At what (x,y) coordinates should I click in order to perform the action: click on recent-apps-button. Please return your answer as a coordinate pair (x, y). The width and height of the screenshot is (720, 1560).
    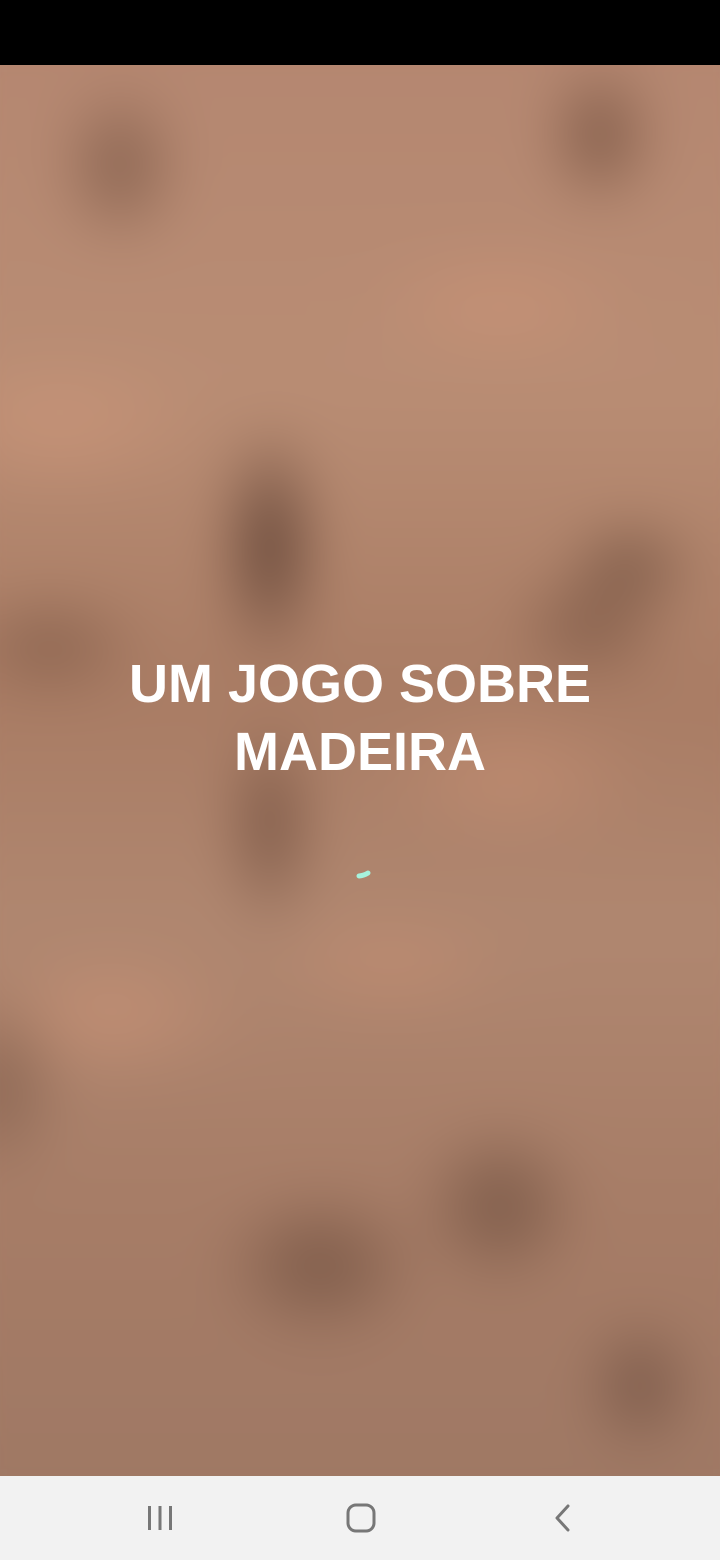
    Looking at the image, I should click on (160, 1518).